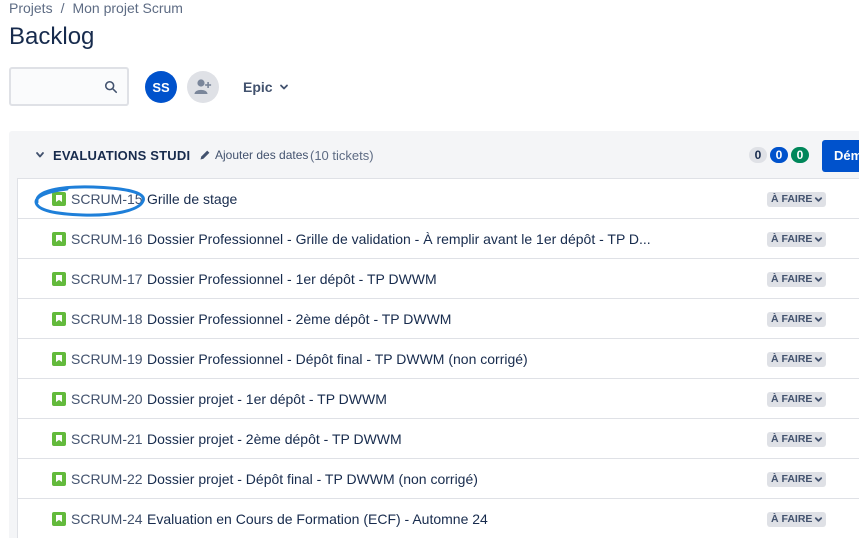 This screenshot has width=859, height=538. I want to click on epic-filter-dropdown: Epic, so click(266, 87).